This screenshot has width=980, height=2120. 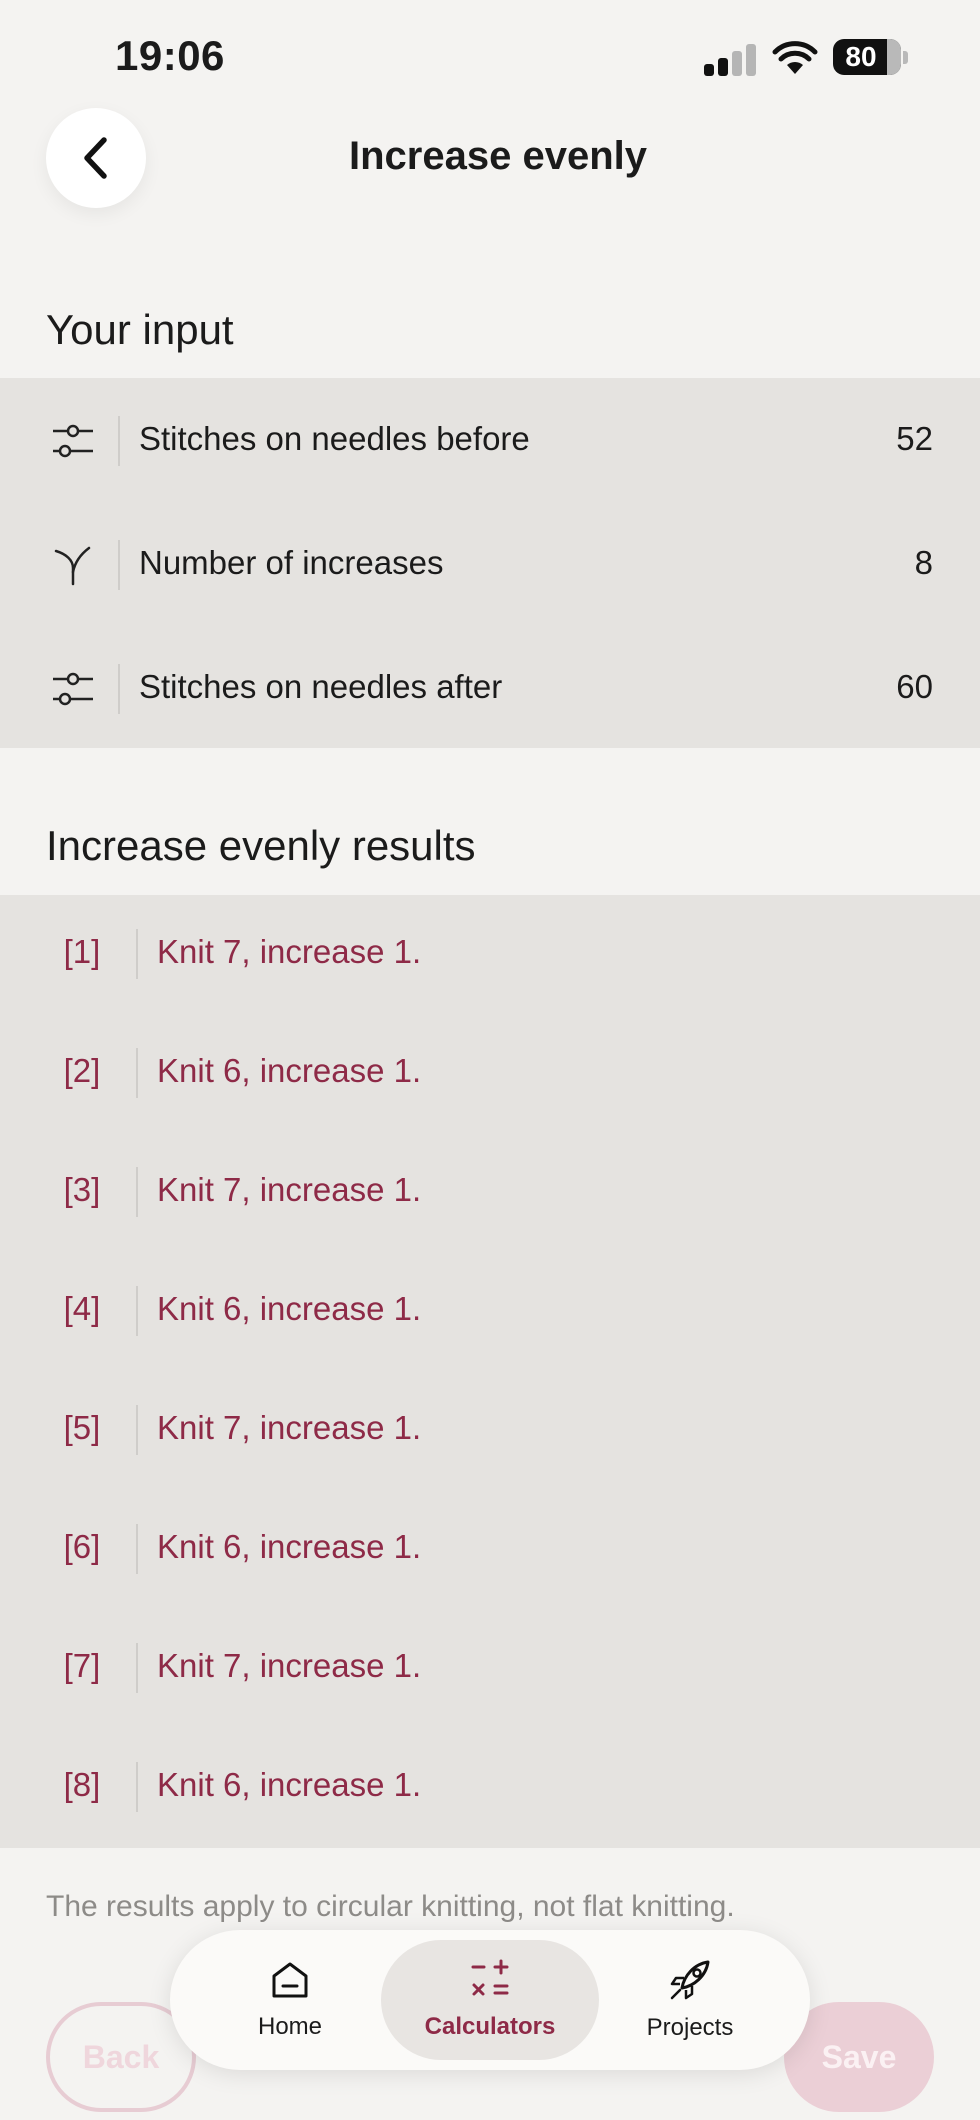 I want to click on input-row-stitches-after: Stitches on needles after 60, so click(x=490, y=688).